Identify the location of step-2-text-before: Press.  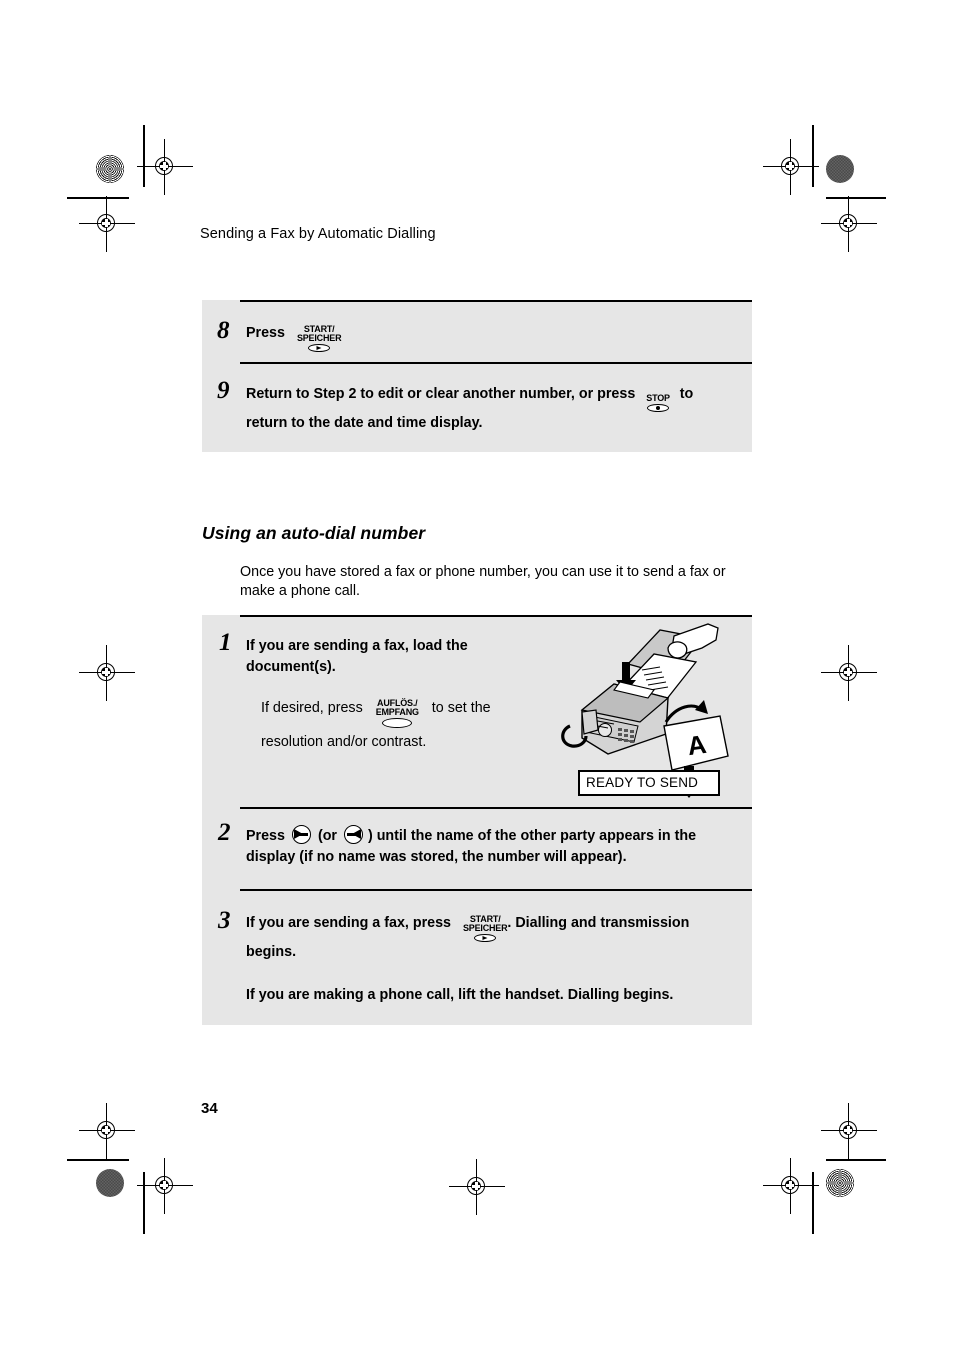
(265, 836).